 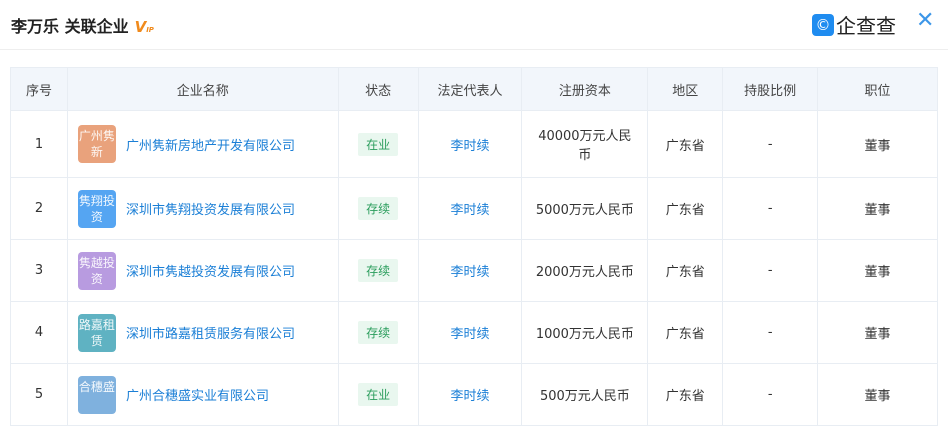 I want to click on column-header: 企业名称, so click(x=202, y=89).